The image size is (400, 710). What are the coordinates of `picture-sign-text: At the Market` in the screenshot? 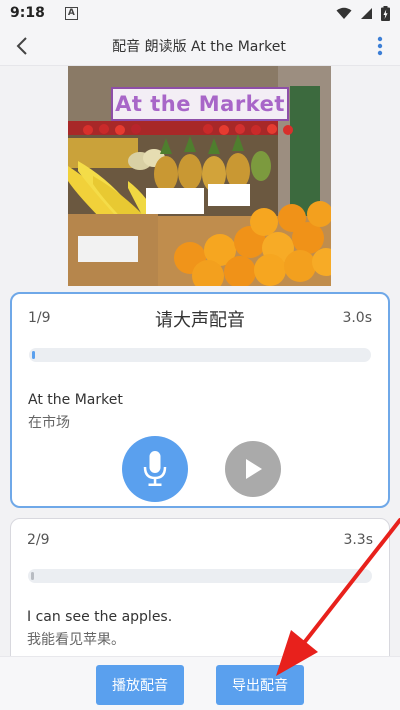 It's located at (200, 104).